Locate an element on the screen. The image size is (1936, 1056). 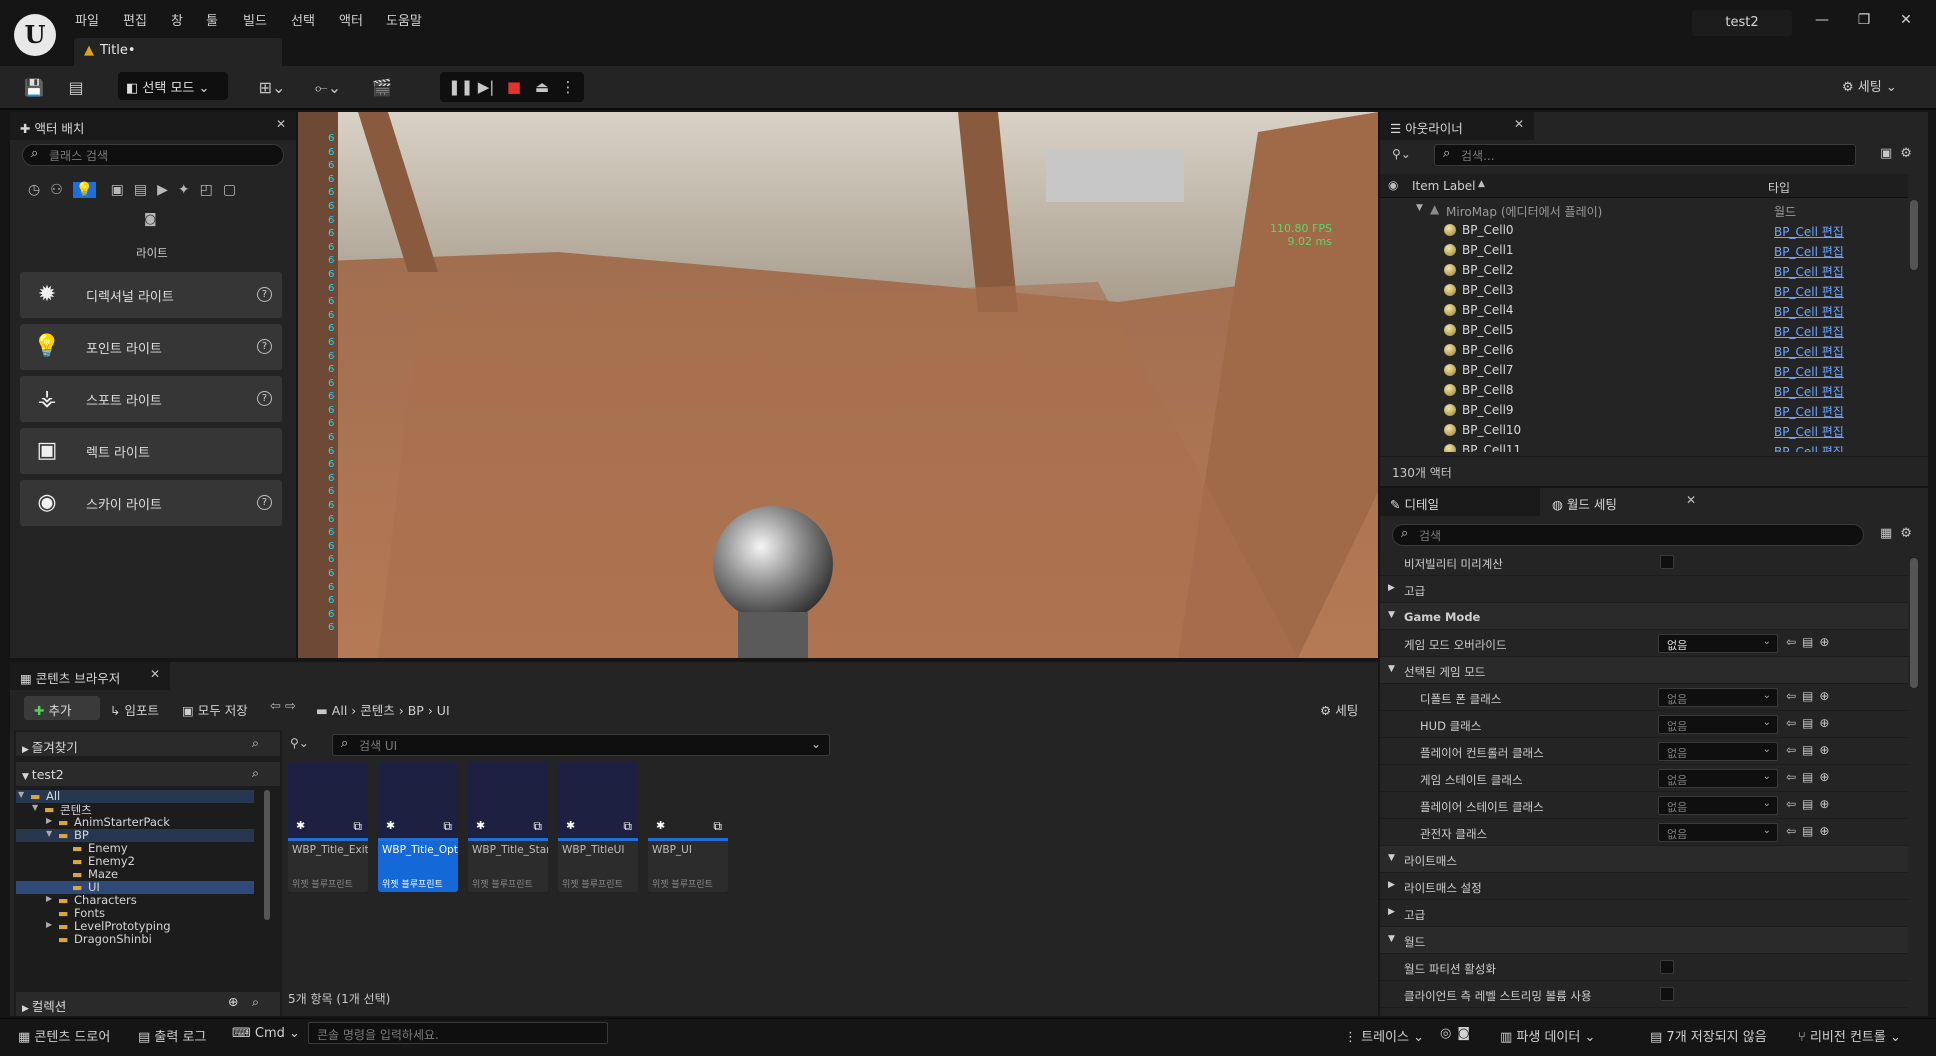
row-lightmass-settings: ▶ 라이트매스 설정 is located at coordinates (1644, 886).